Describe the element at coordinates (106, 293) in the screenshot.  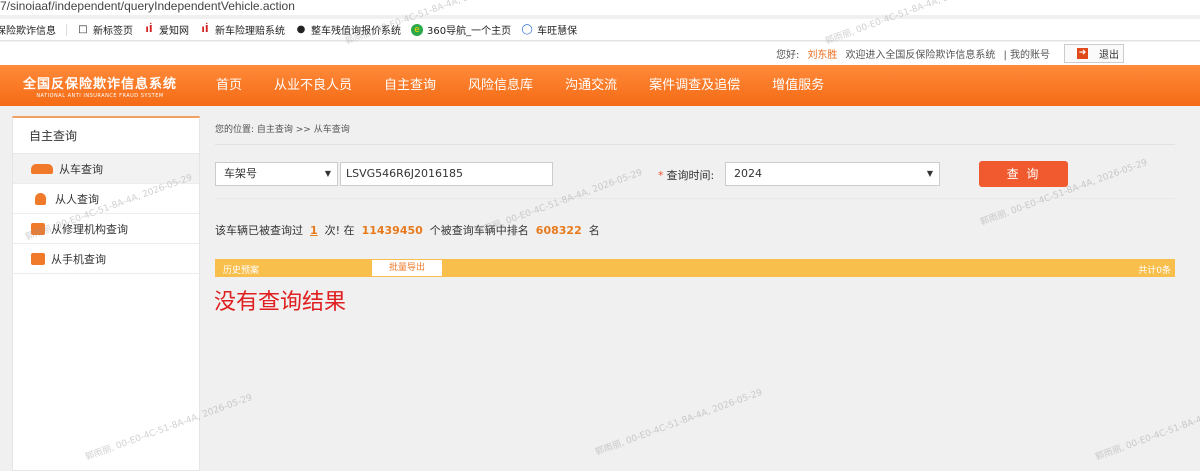
I see `sidebar: 自主查询 从车查询 从人查询 从修理机构查询 从手机查询` at that location.